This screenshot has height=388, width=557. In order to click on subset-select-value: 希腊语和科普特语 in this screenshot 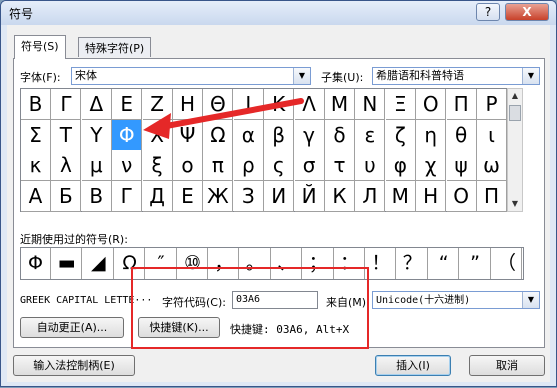, I will do `click(420, 75)`.